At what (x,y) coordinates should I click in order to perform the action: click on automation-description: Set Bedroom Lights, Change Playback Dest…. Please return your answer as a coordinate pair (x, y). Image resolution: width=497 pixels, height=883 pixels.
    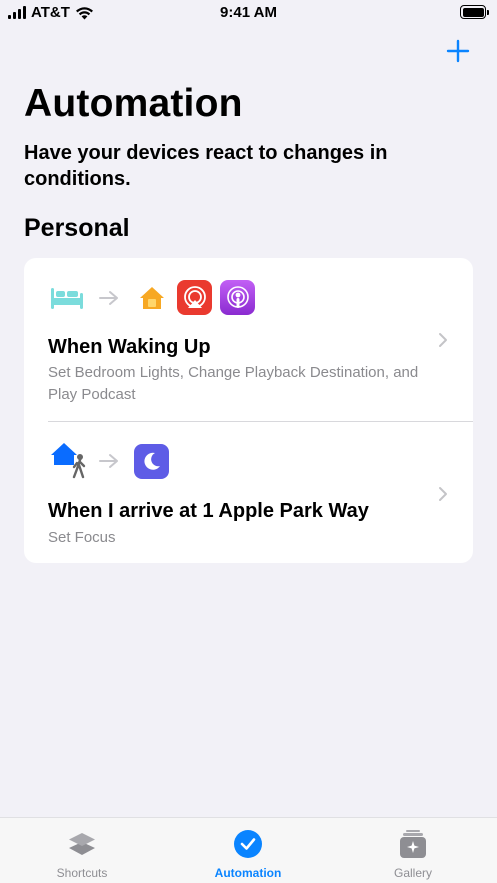
    Looking at the image, I should click on (233, 383).